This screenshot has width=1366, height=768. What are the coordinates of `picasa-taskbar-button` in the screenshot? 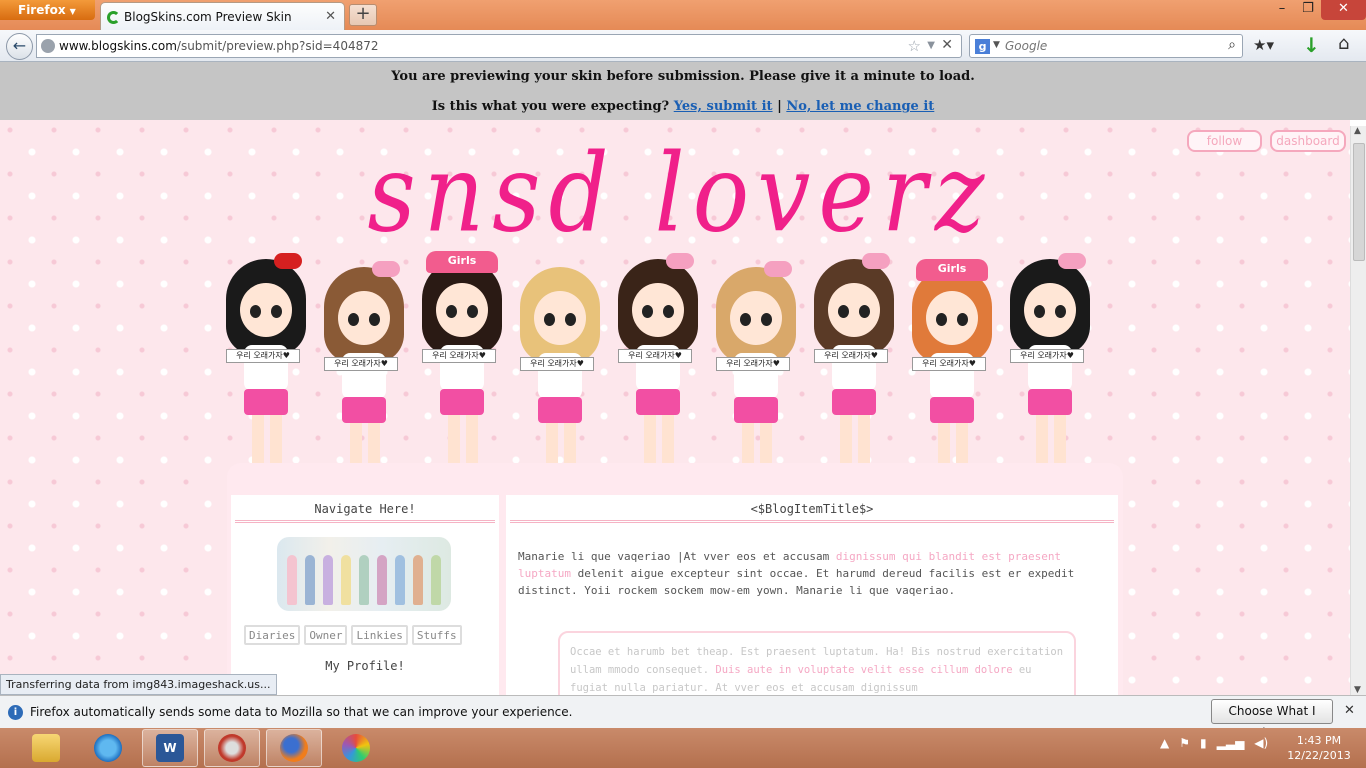 It's located at (356, 748).